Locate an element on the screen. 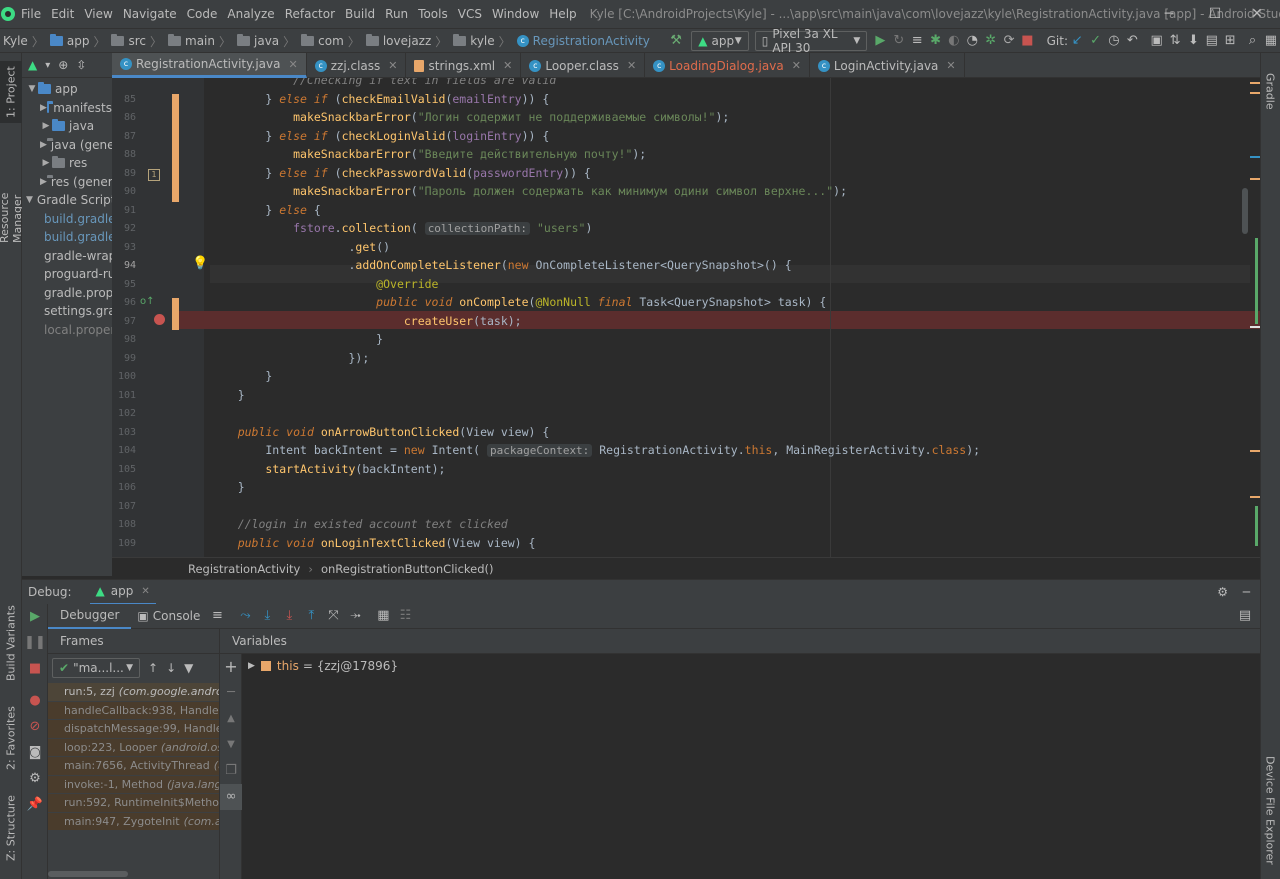  menu-icon: ≡ is located at coordinates (217, 616).